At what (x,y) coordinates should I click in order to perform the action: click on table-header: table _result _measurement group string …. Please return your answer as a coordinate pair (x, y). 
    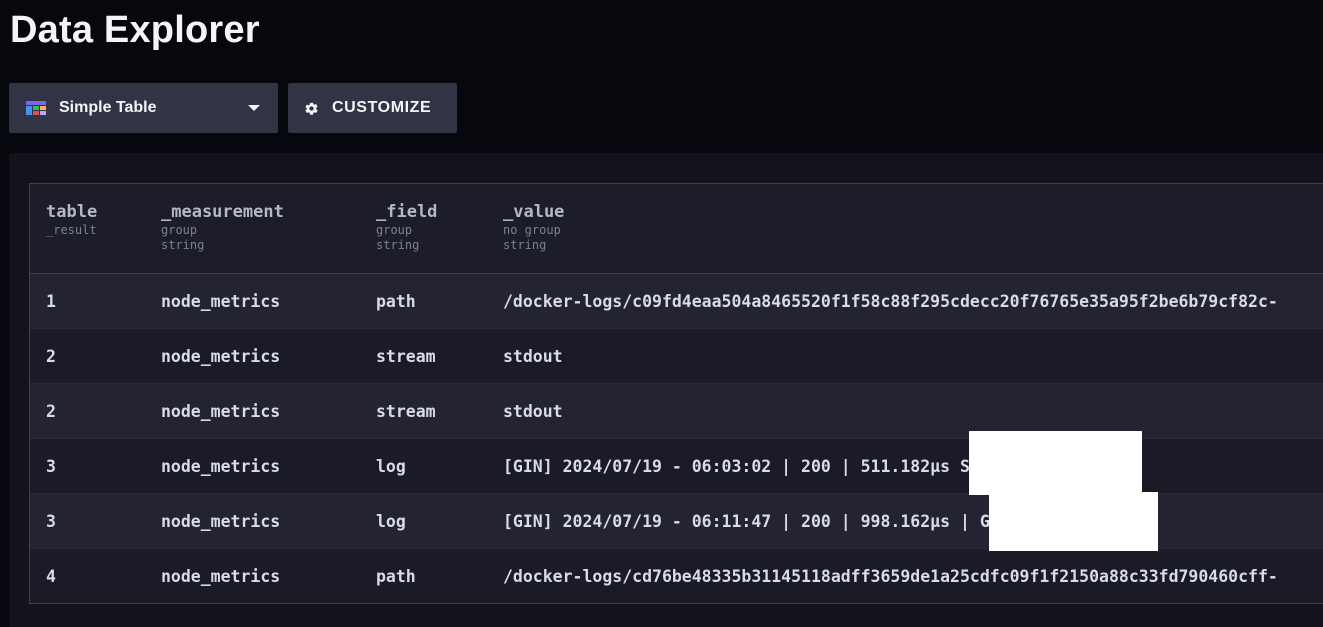
    Looking at the image, I should click on (676, 229).